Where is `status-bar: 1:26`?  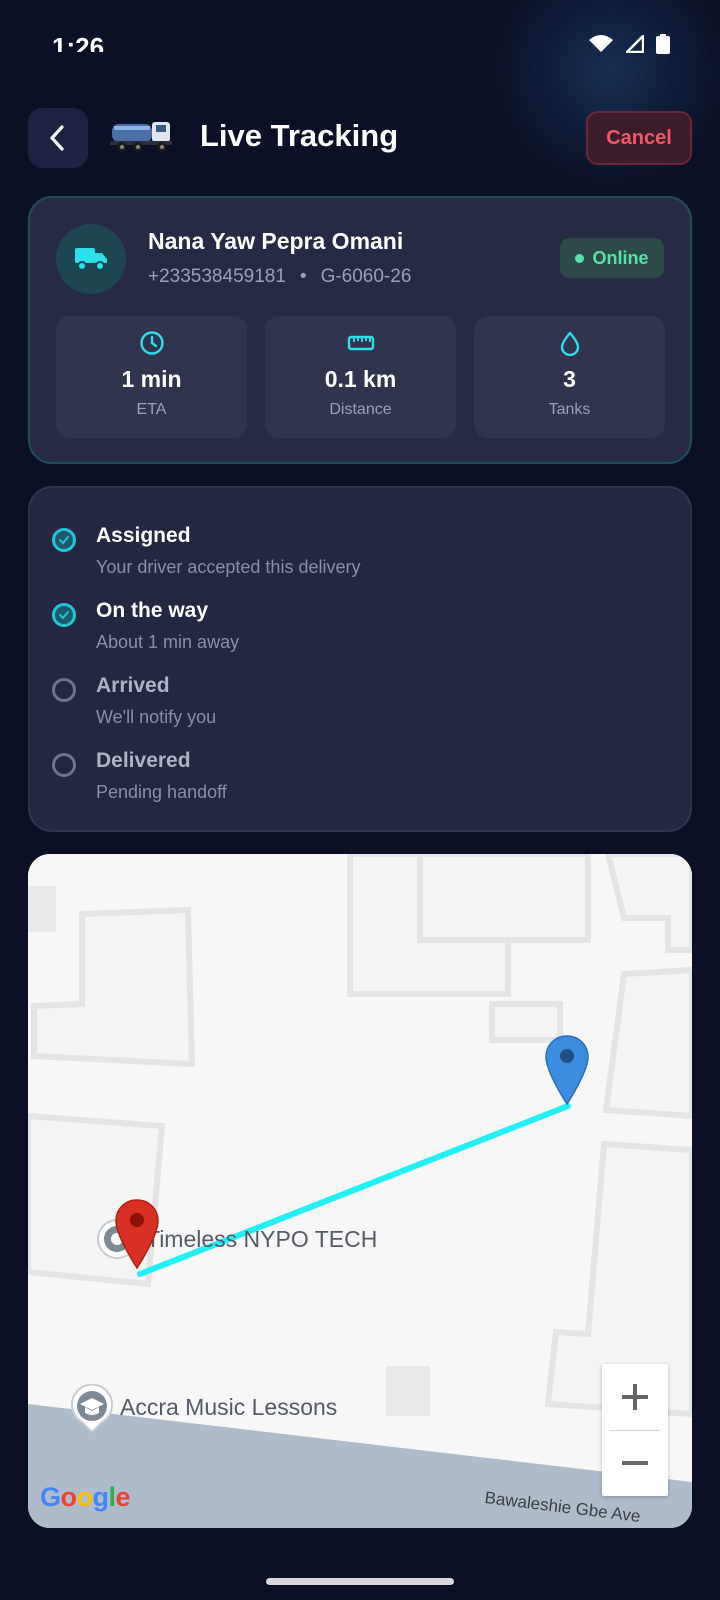
status-bar: 1:26 is located at coordinates (360, 40).